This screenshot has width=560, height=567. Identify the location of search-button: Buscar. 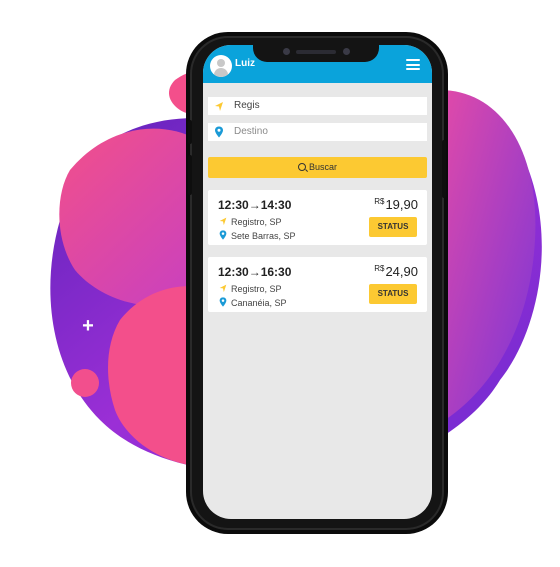
(317, 167).